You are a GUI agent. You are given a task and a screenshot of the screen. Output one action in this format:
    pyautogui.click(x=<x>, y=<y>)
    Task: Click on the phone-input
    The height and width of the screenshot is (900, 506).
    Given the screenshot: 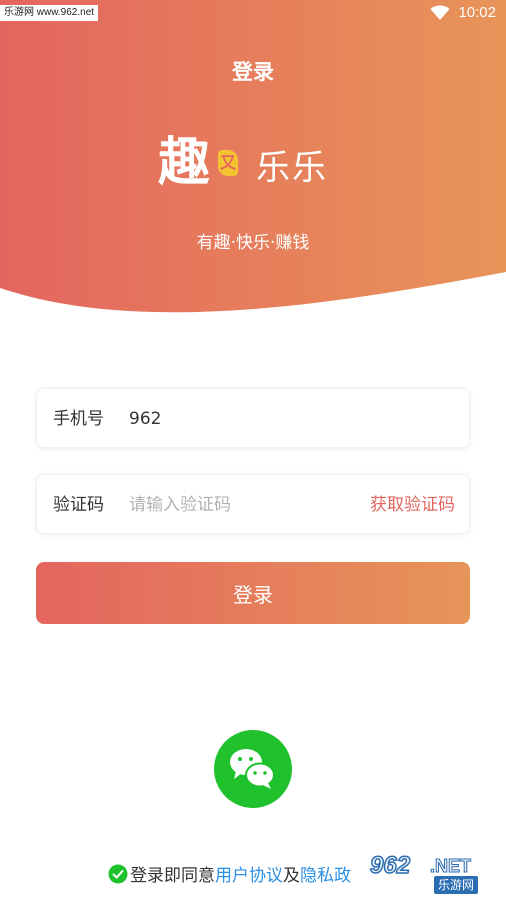 What is the action you would take?
    pyautogui.click(x=239, y=419)
    